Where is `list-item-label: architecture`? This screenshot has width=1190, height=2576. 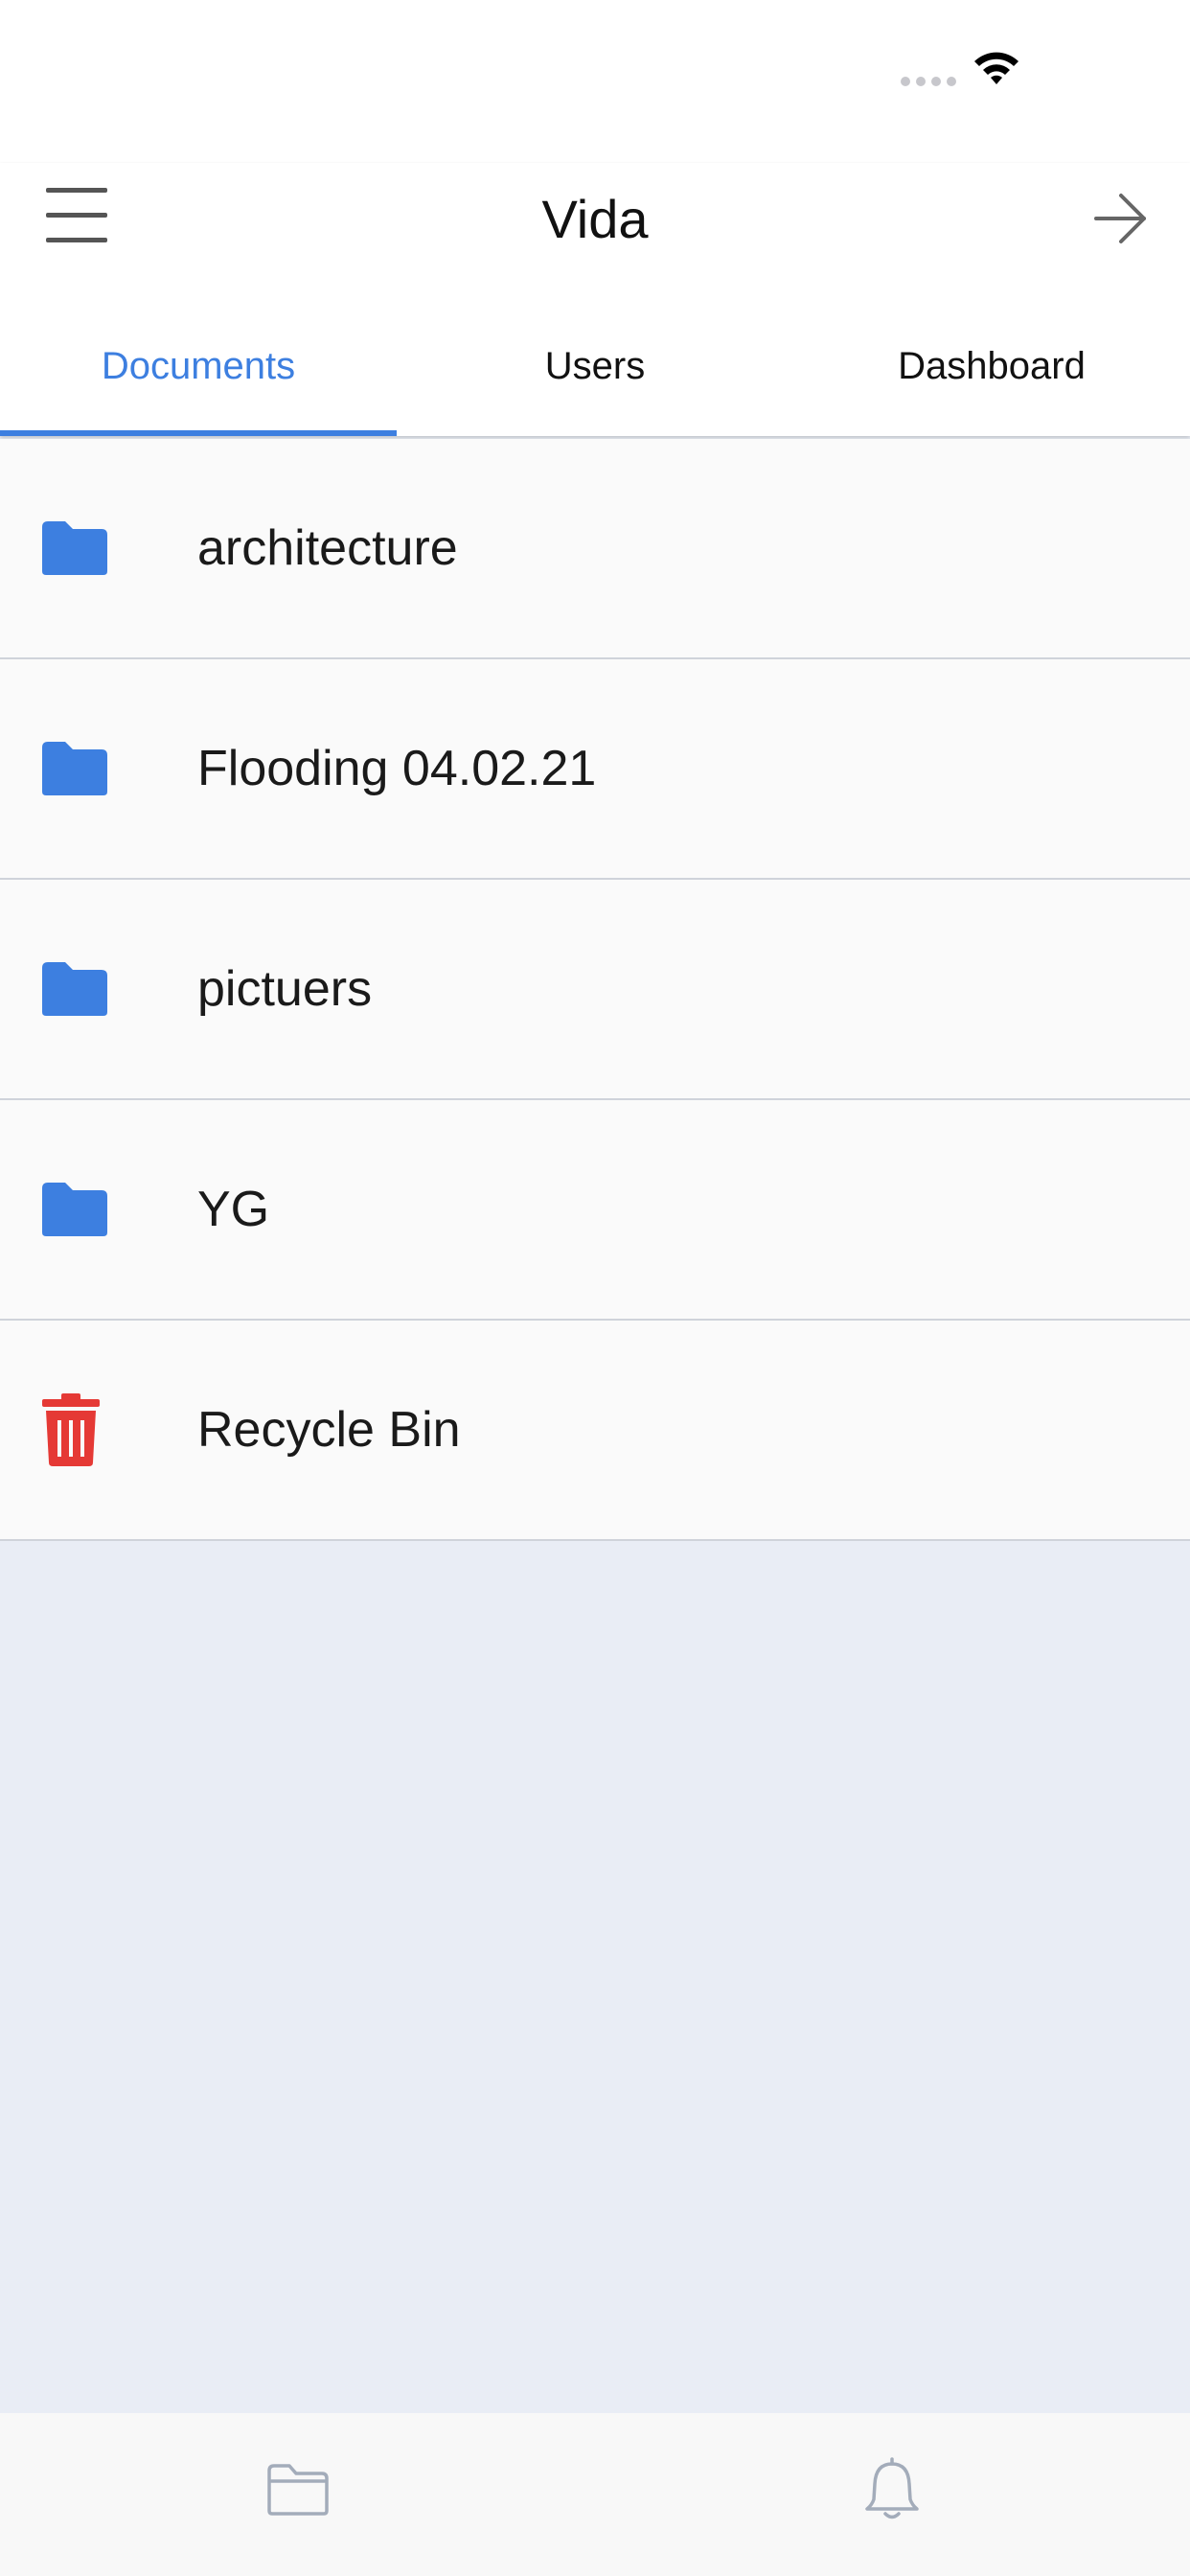 list-item-label: architecture is located at coordinates (327, 548).